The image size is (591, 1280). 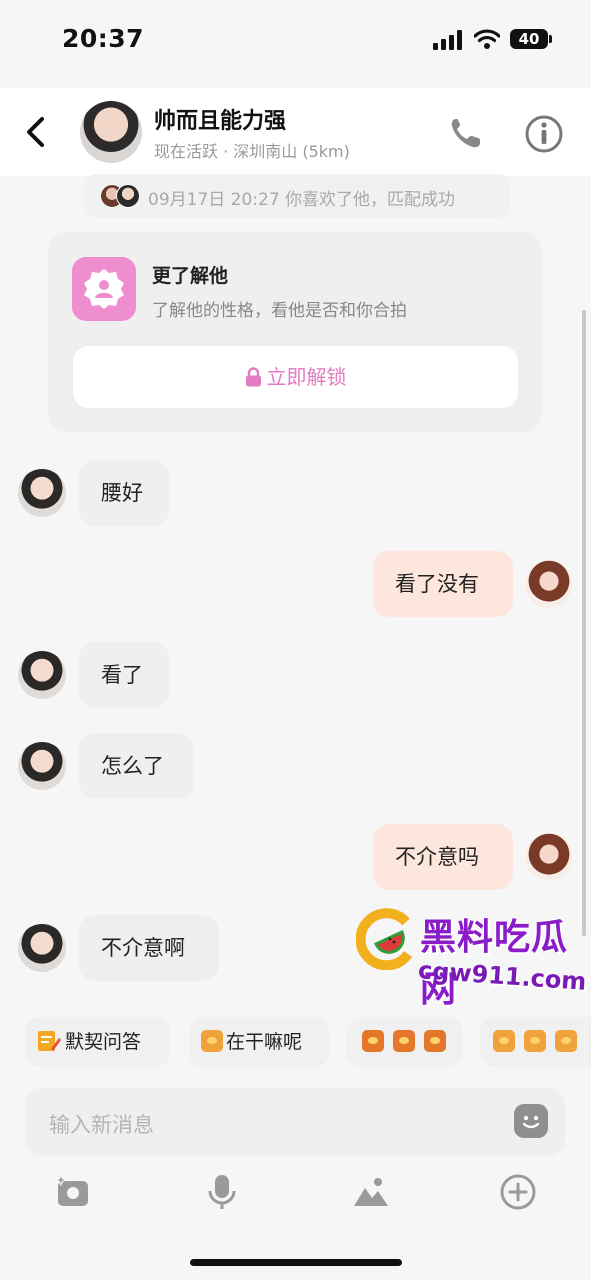 I want to click on outgoing-message: 不介意吗, so click(x=443, y=857).